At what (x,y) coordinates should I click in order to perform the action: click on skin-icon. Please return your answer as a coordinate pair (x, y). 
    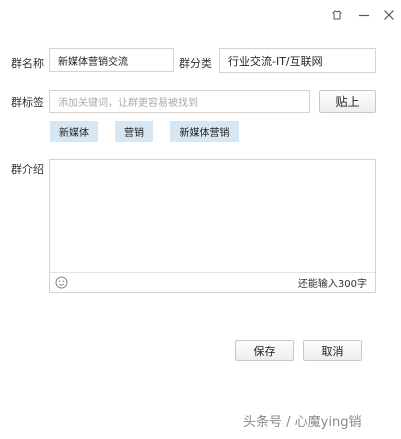
    Looking at the image, I should click on (337, 15).